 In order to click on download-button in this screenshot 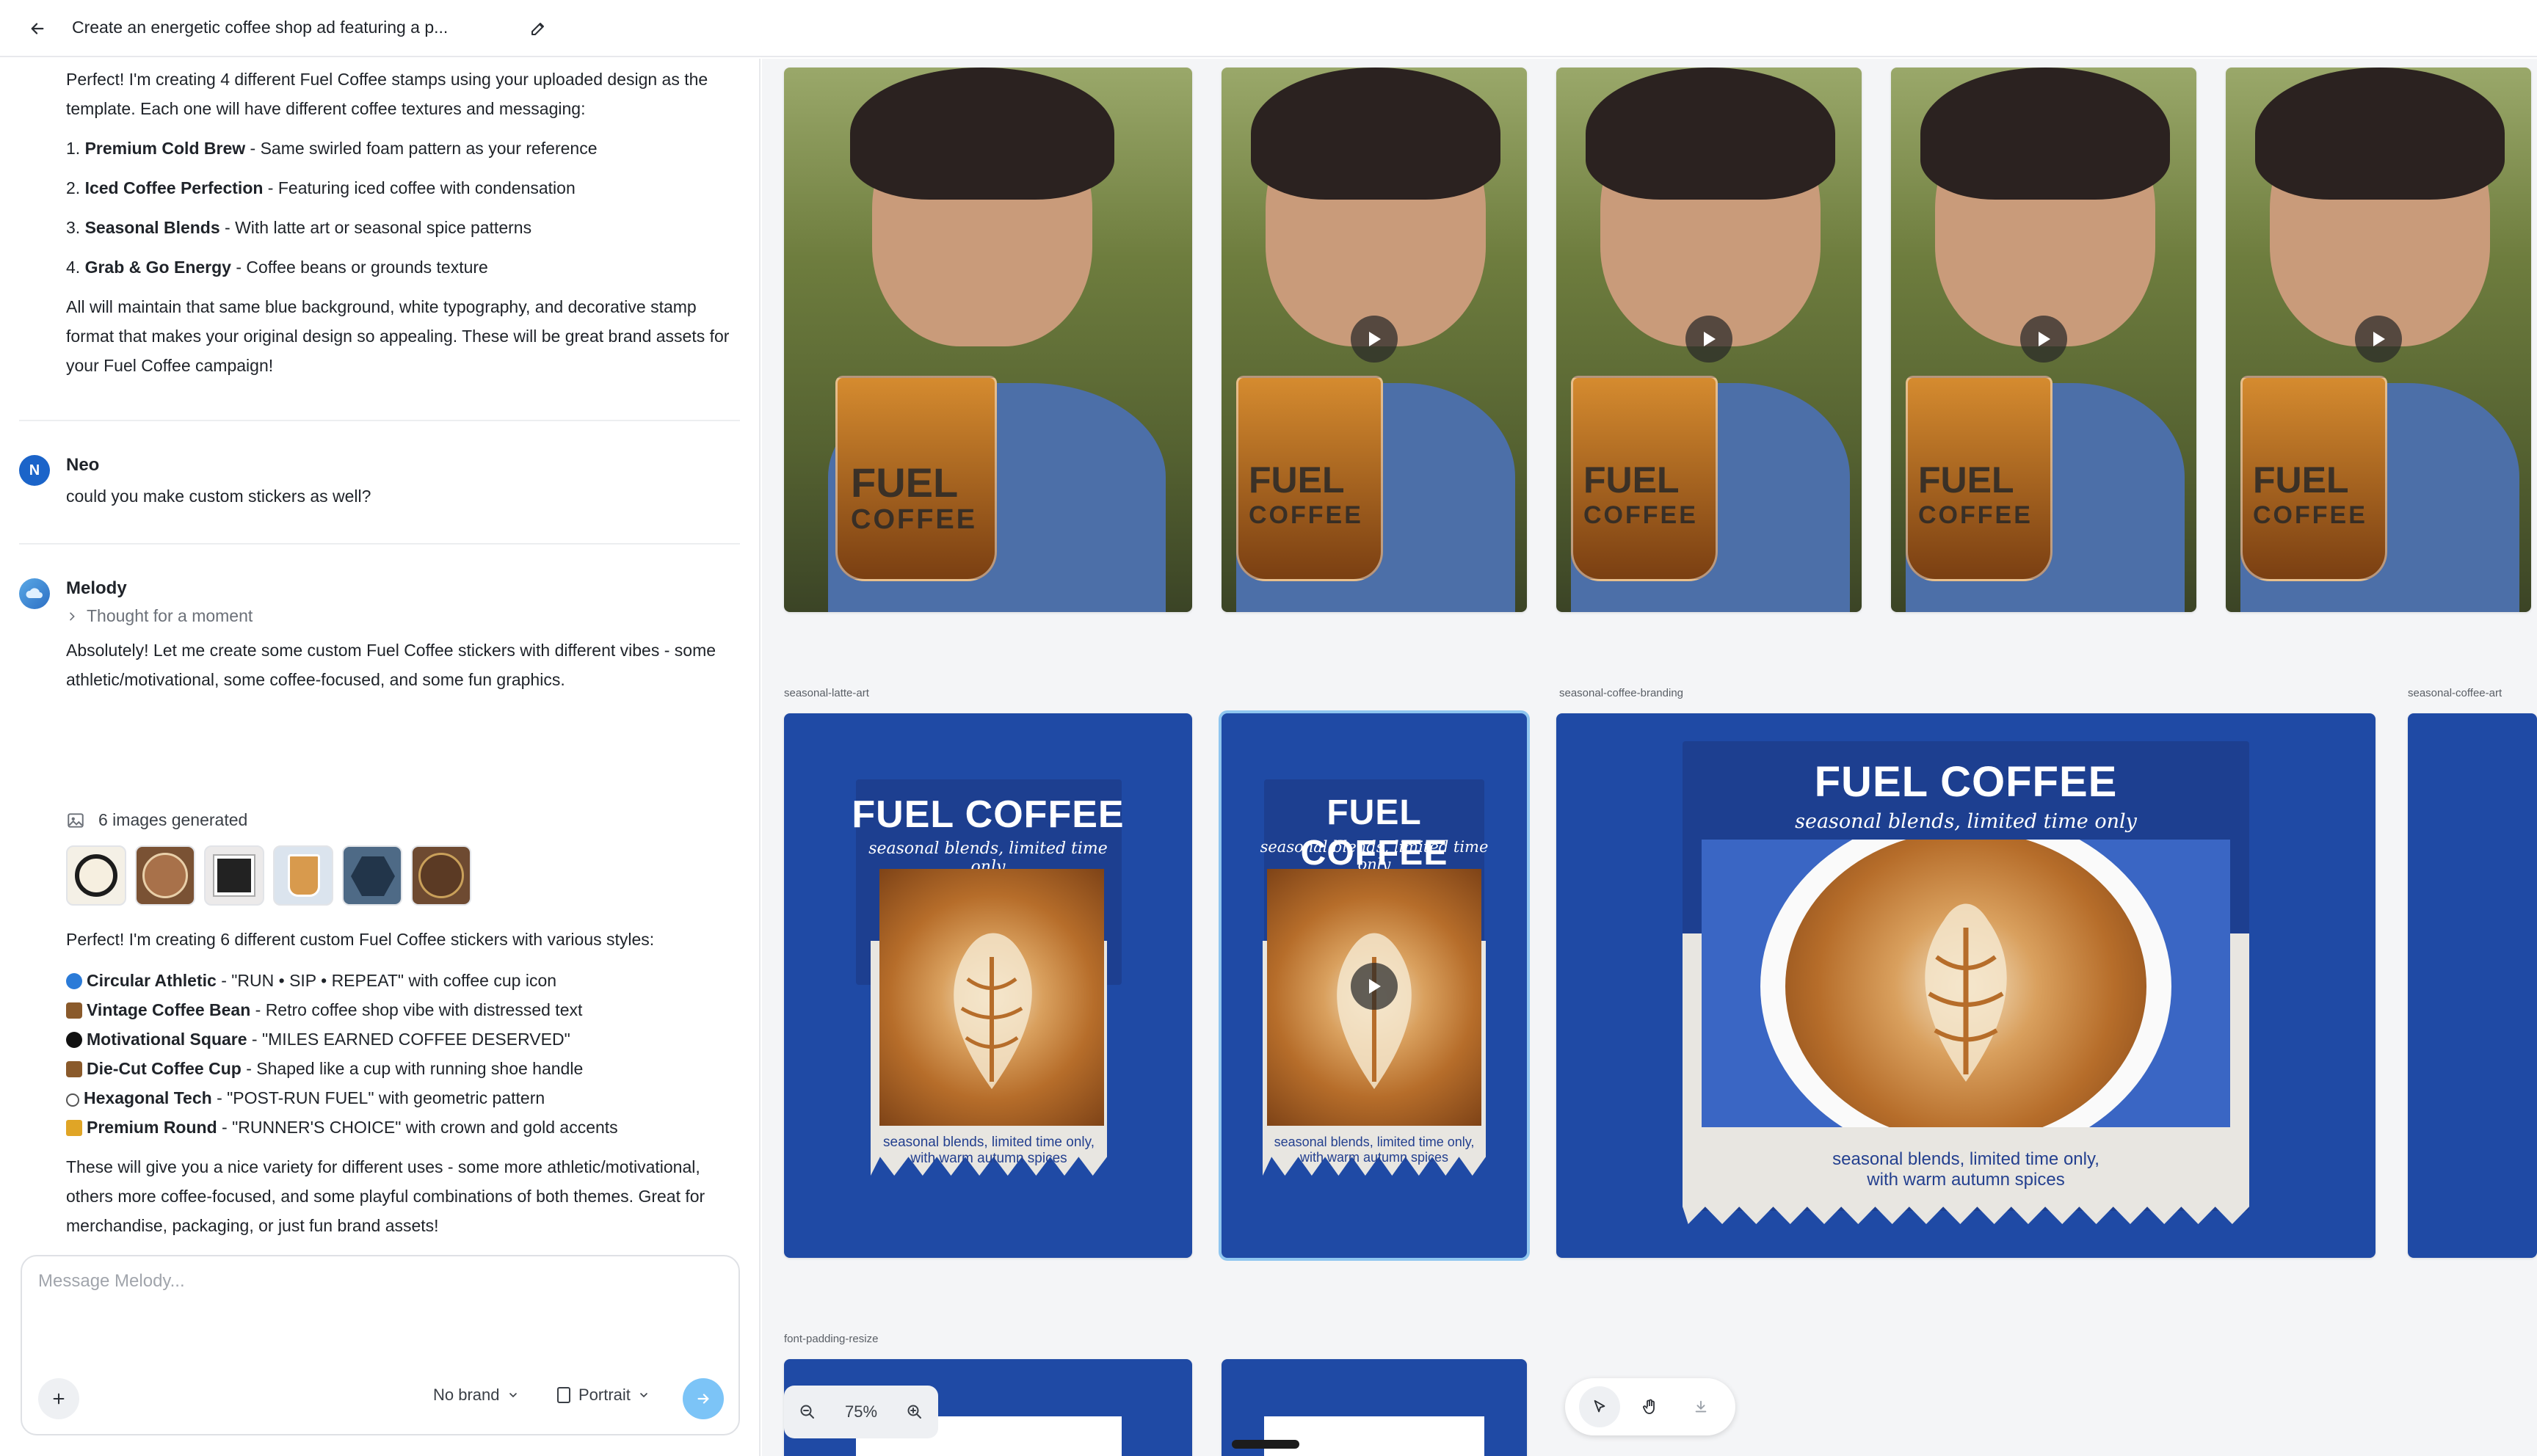, I will do `click(1700, 1406)`.